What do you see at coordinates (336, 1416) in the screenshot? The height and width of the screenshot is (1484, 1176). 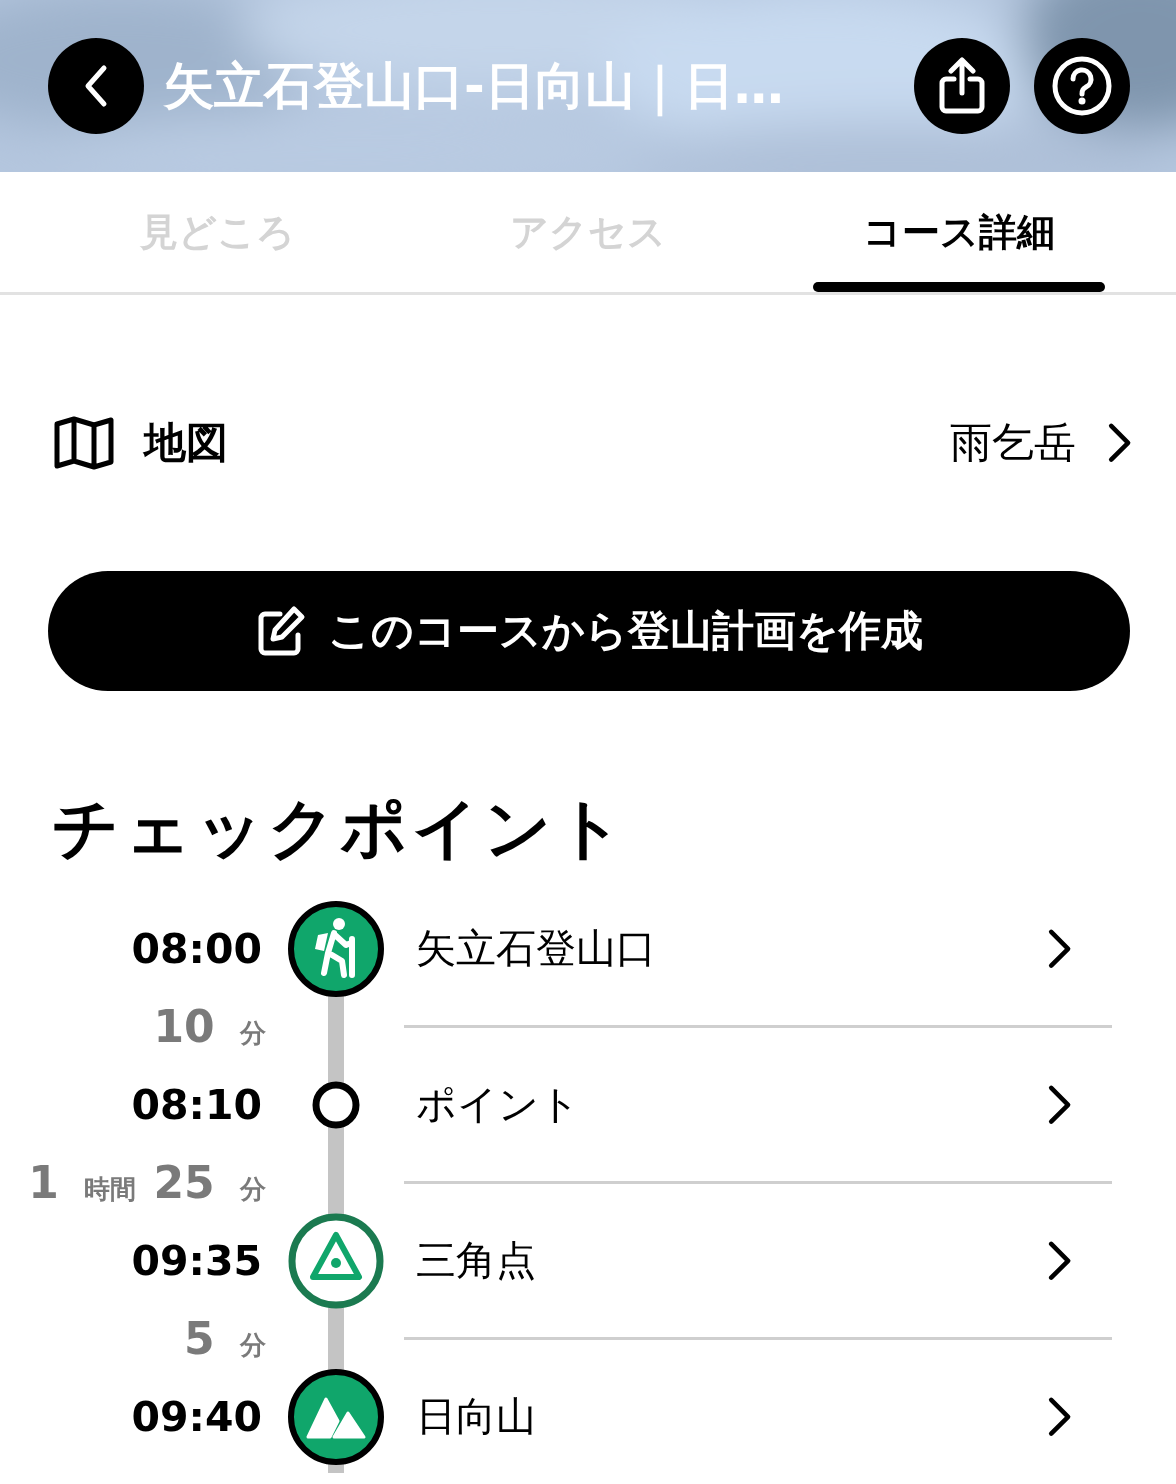 I see `mountain-icon` at bounding box center [336, 1416].